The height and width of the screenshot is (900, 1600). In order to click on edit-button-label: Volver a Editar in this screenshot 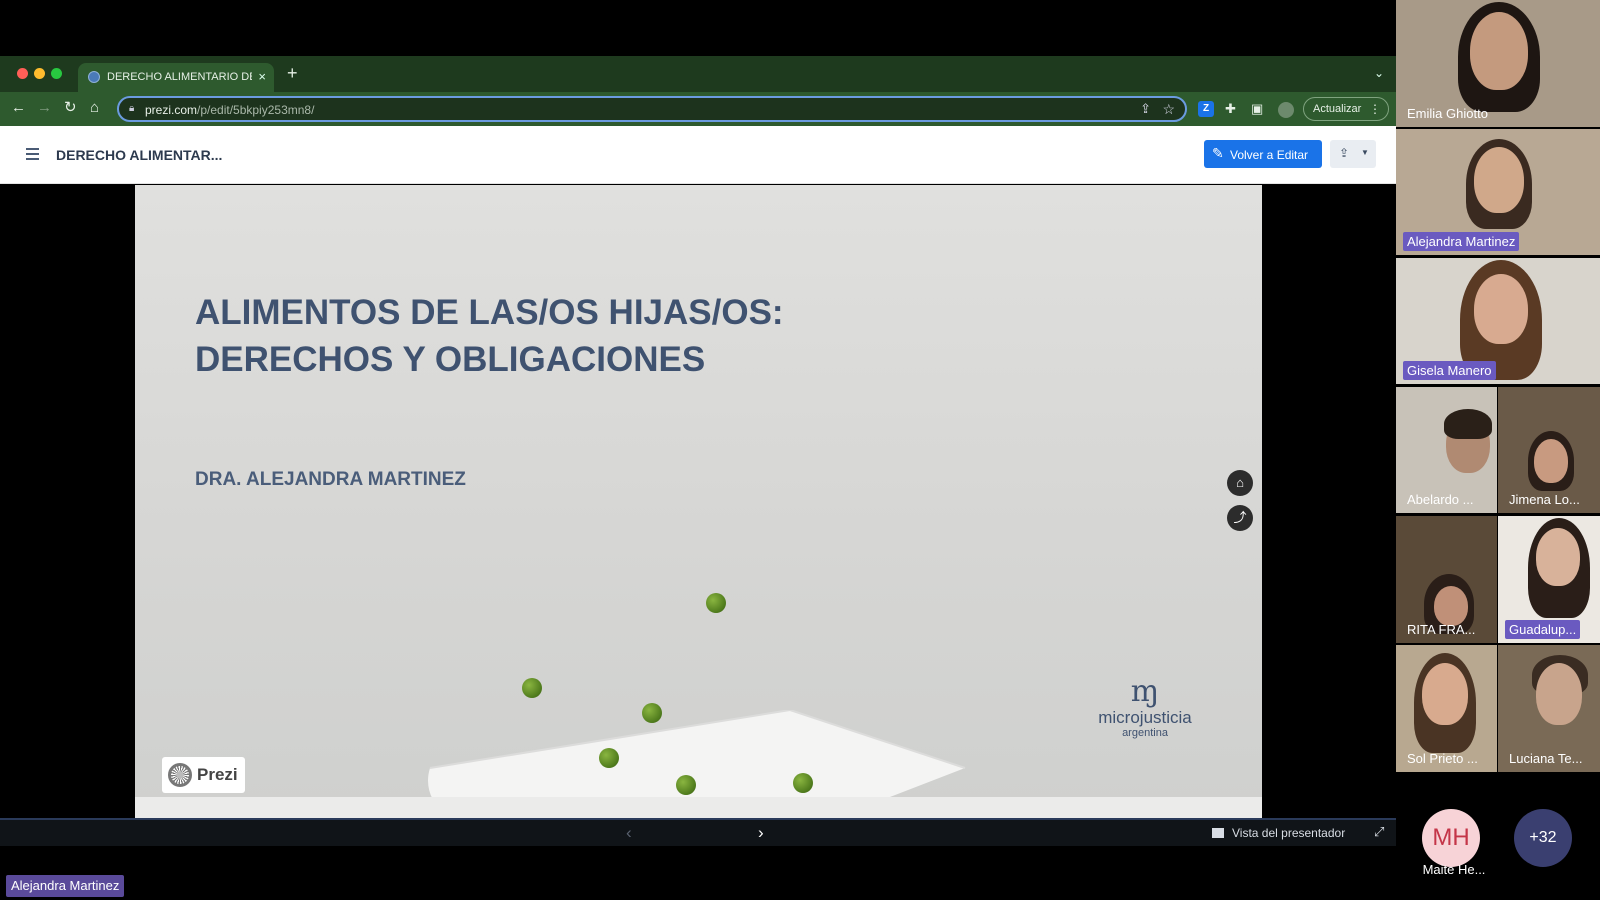, I will do `click(1269, 155)`.